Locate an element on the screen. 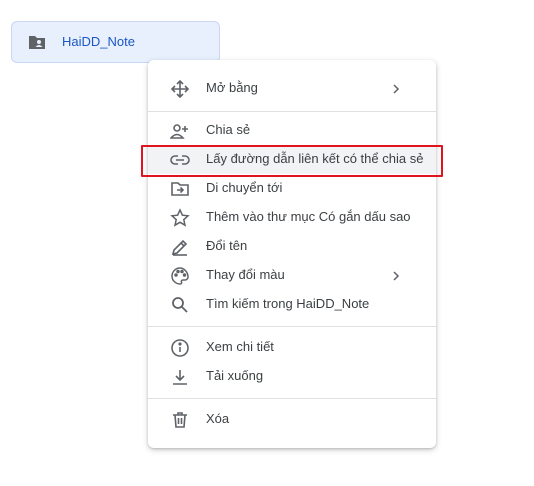  folder-item: HaiDD_Note is located at coordinates (115, 42).